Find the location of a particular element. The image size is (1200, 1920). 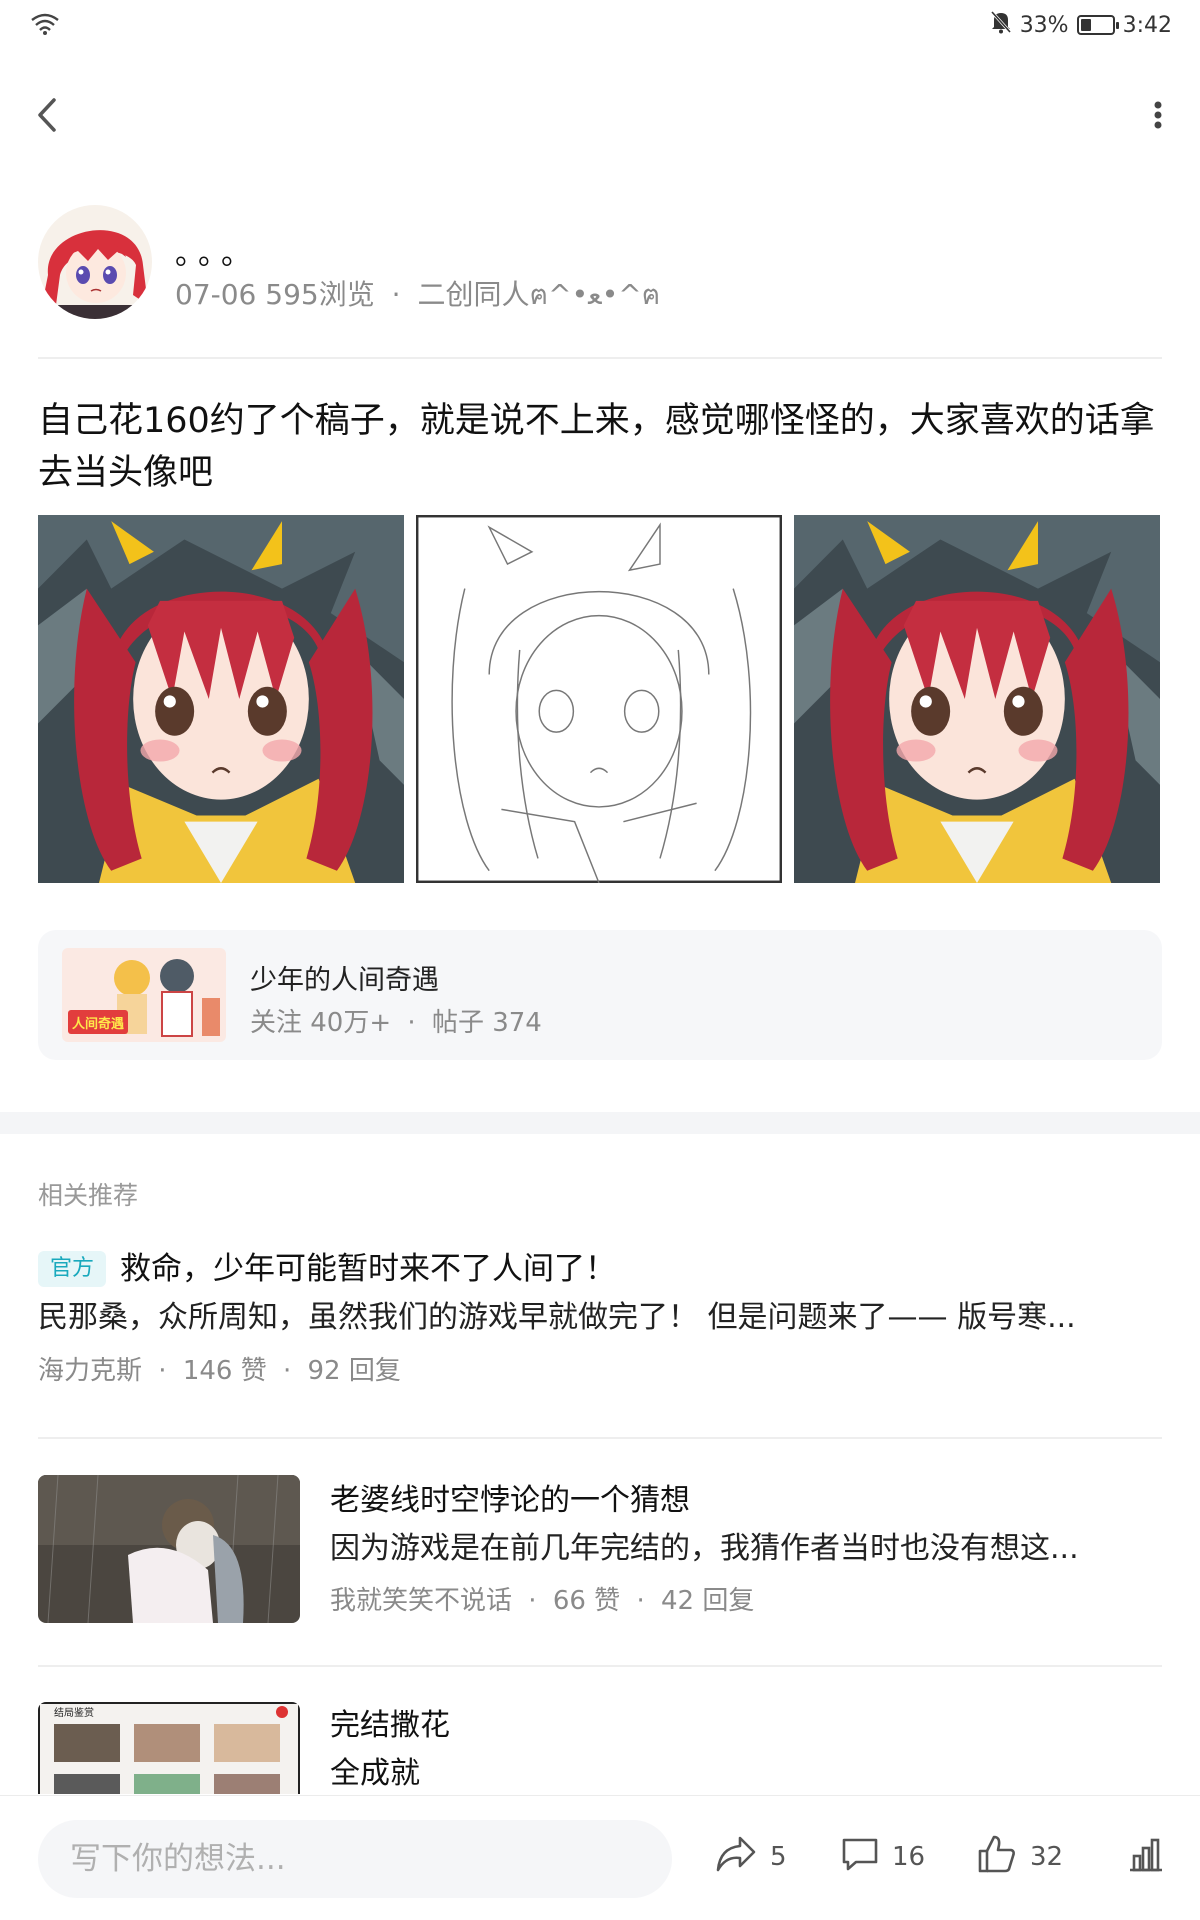

battery-level is located at coordinates (1085, 25).